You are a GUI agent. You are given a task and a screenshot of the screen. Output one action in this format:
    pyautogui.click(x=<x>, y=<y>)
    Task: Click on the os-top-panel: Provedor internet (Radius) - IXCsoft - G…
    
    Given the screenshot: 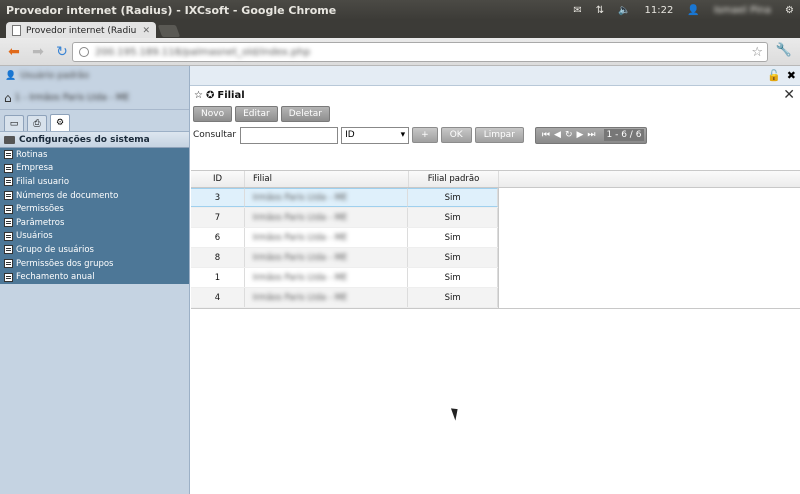 What is the action you would take?
    pyautogui.click(x=400, y=10)
    